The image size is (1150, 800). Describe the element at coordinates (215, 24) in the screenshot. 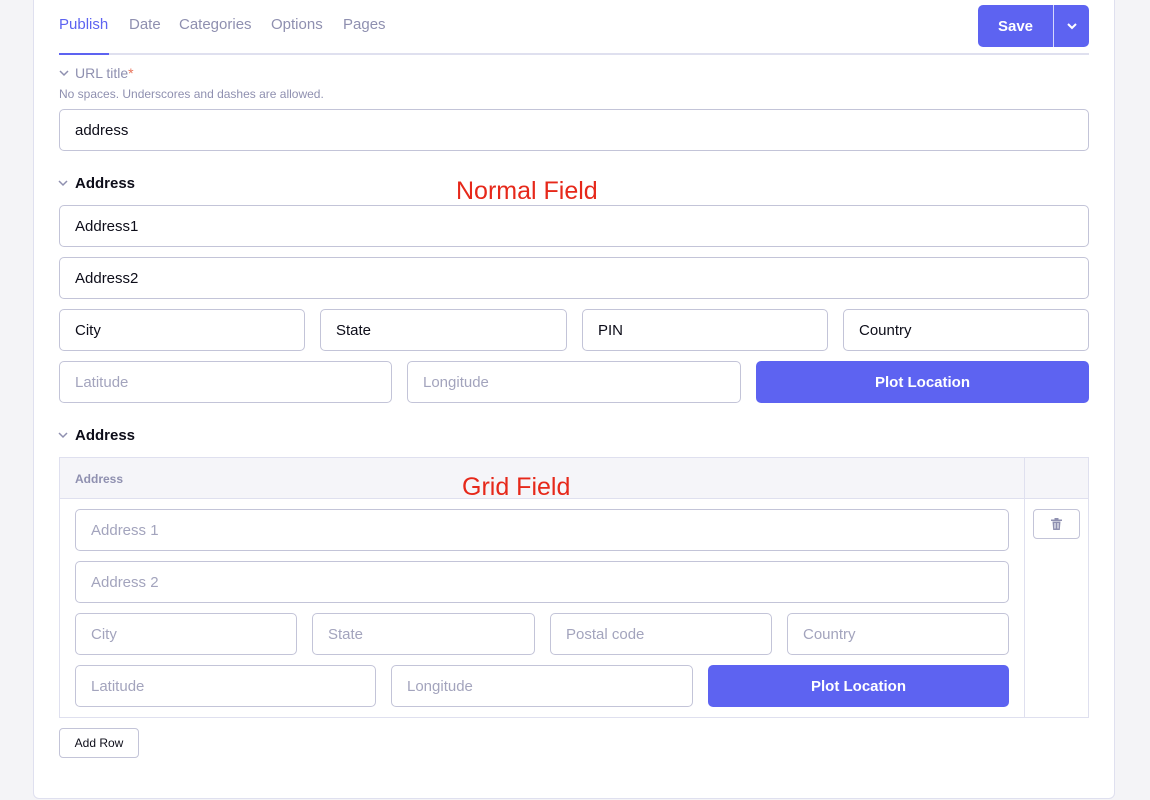

I see `tab-categories: Categories` at that location.